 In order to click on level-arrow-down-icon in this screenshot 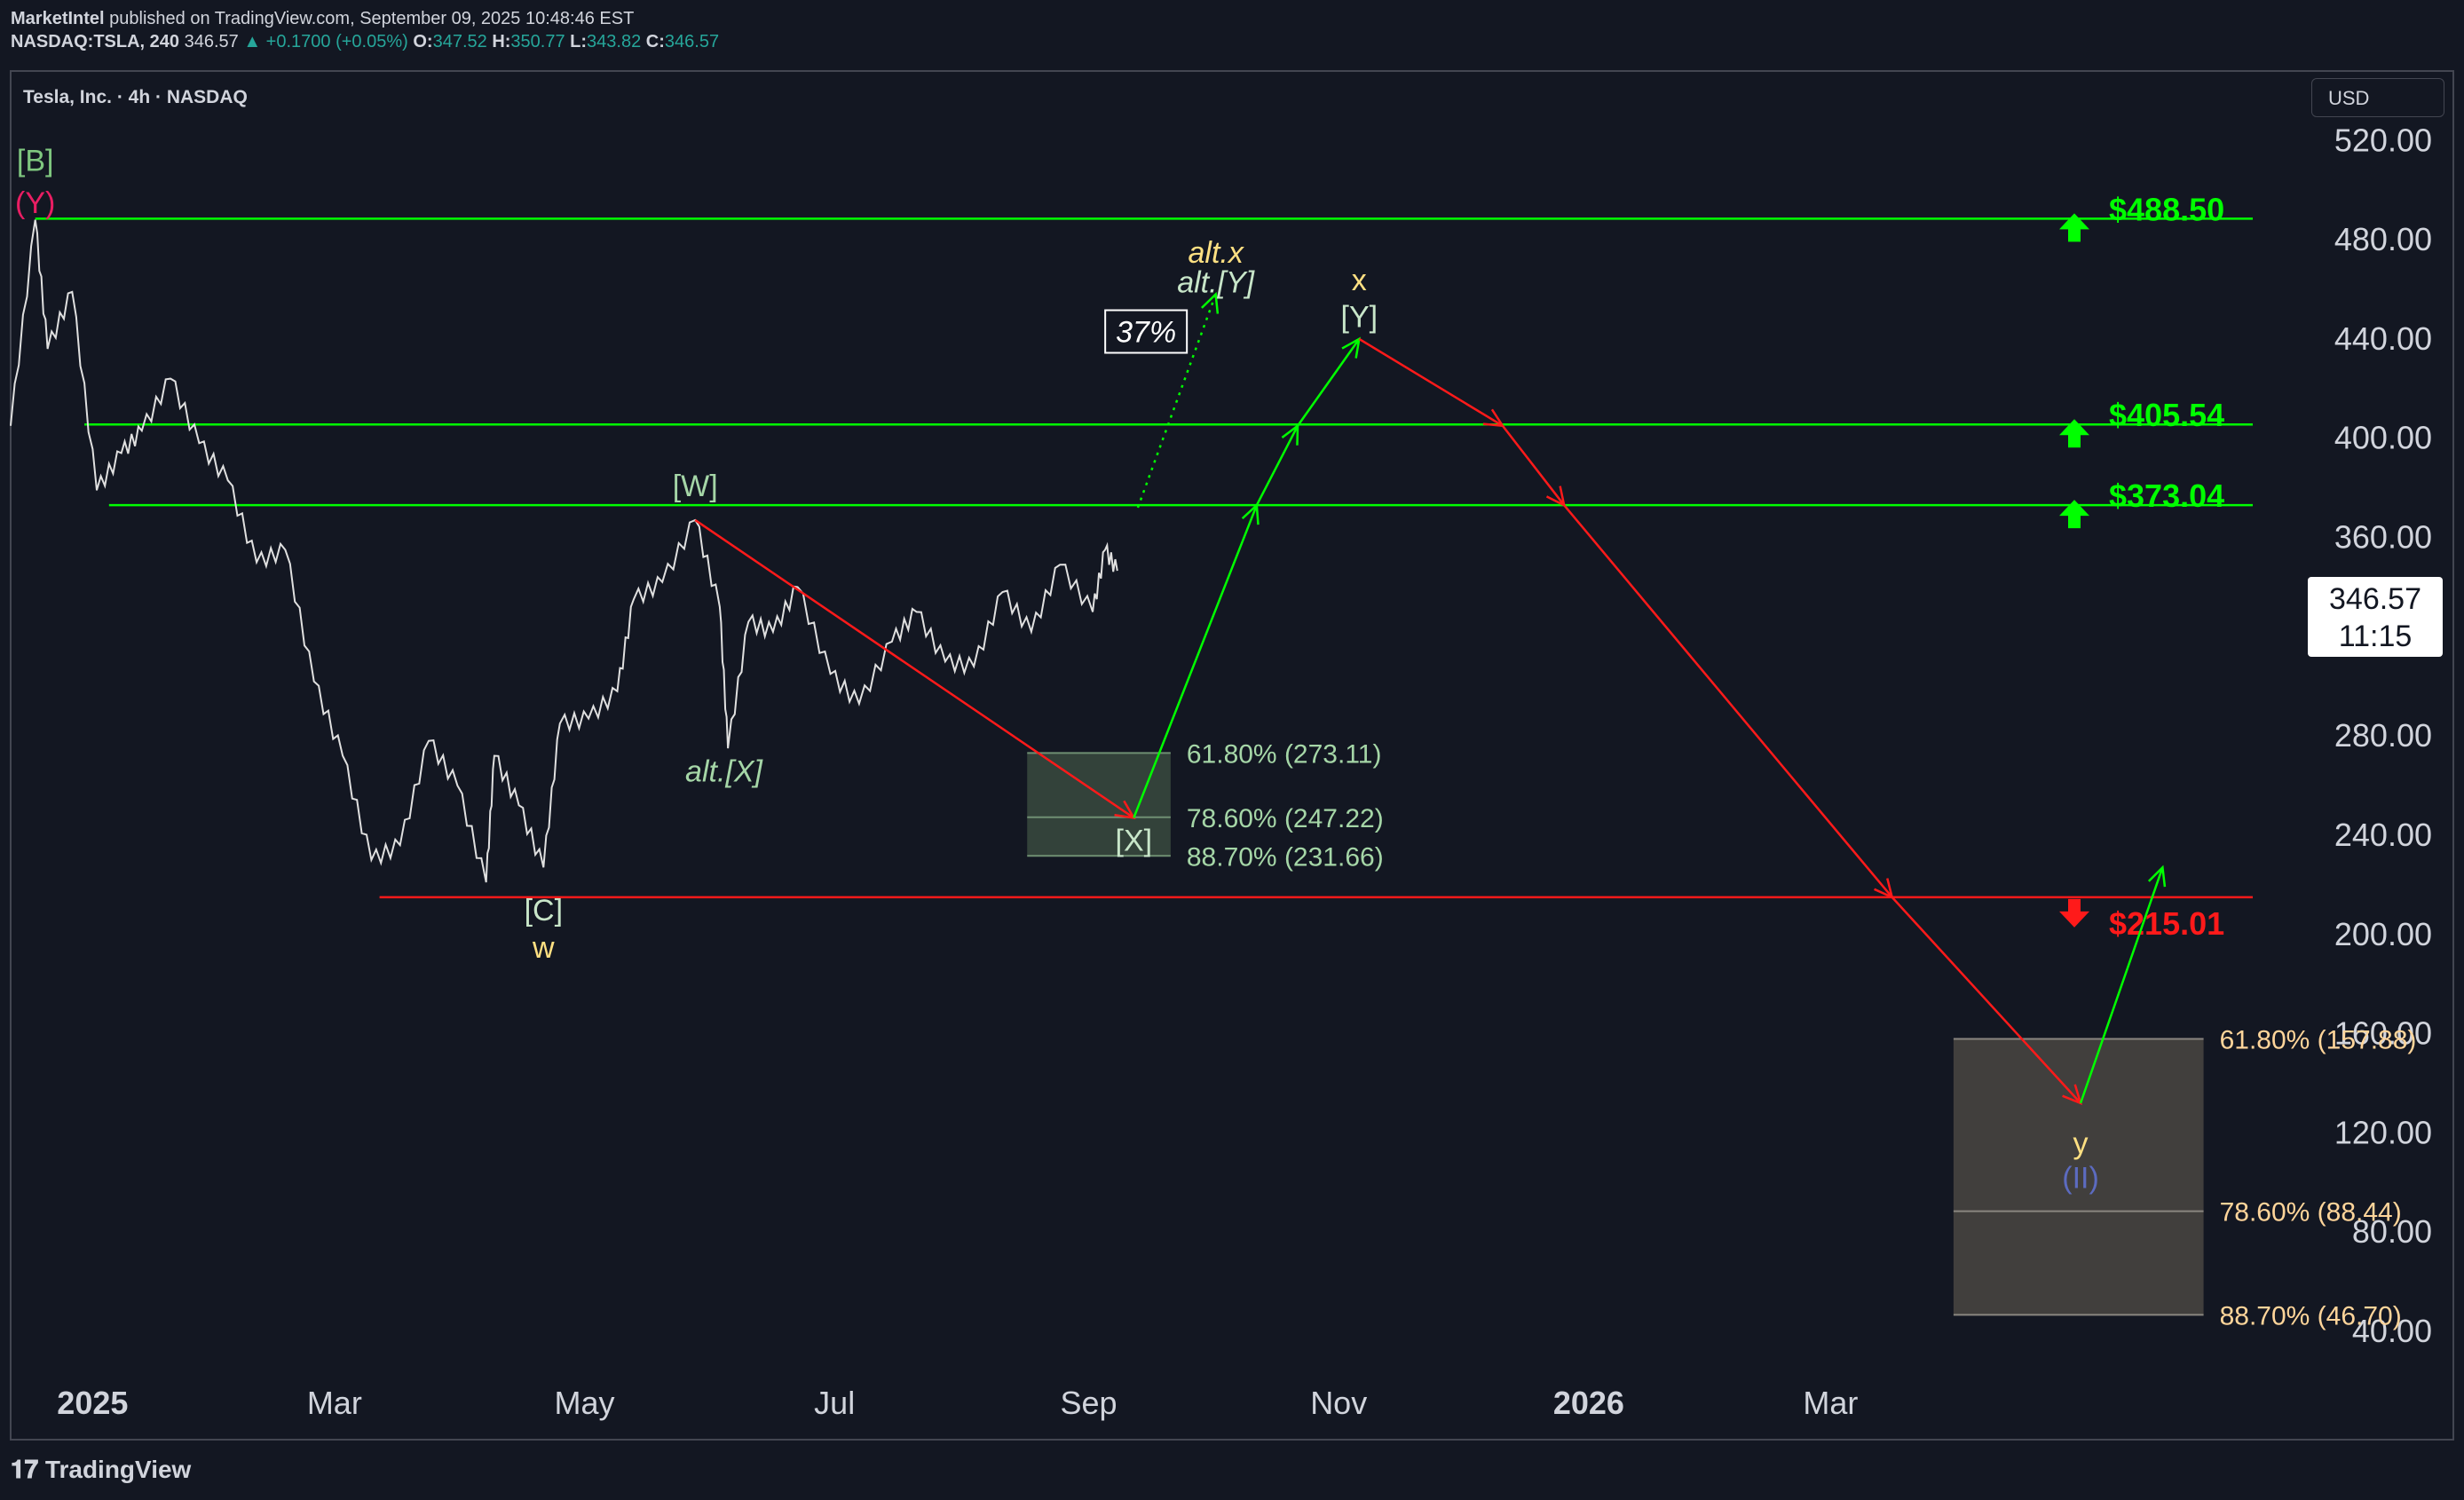, I will do `click(2074, 913)`.